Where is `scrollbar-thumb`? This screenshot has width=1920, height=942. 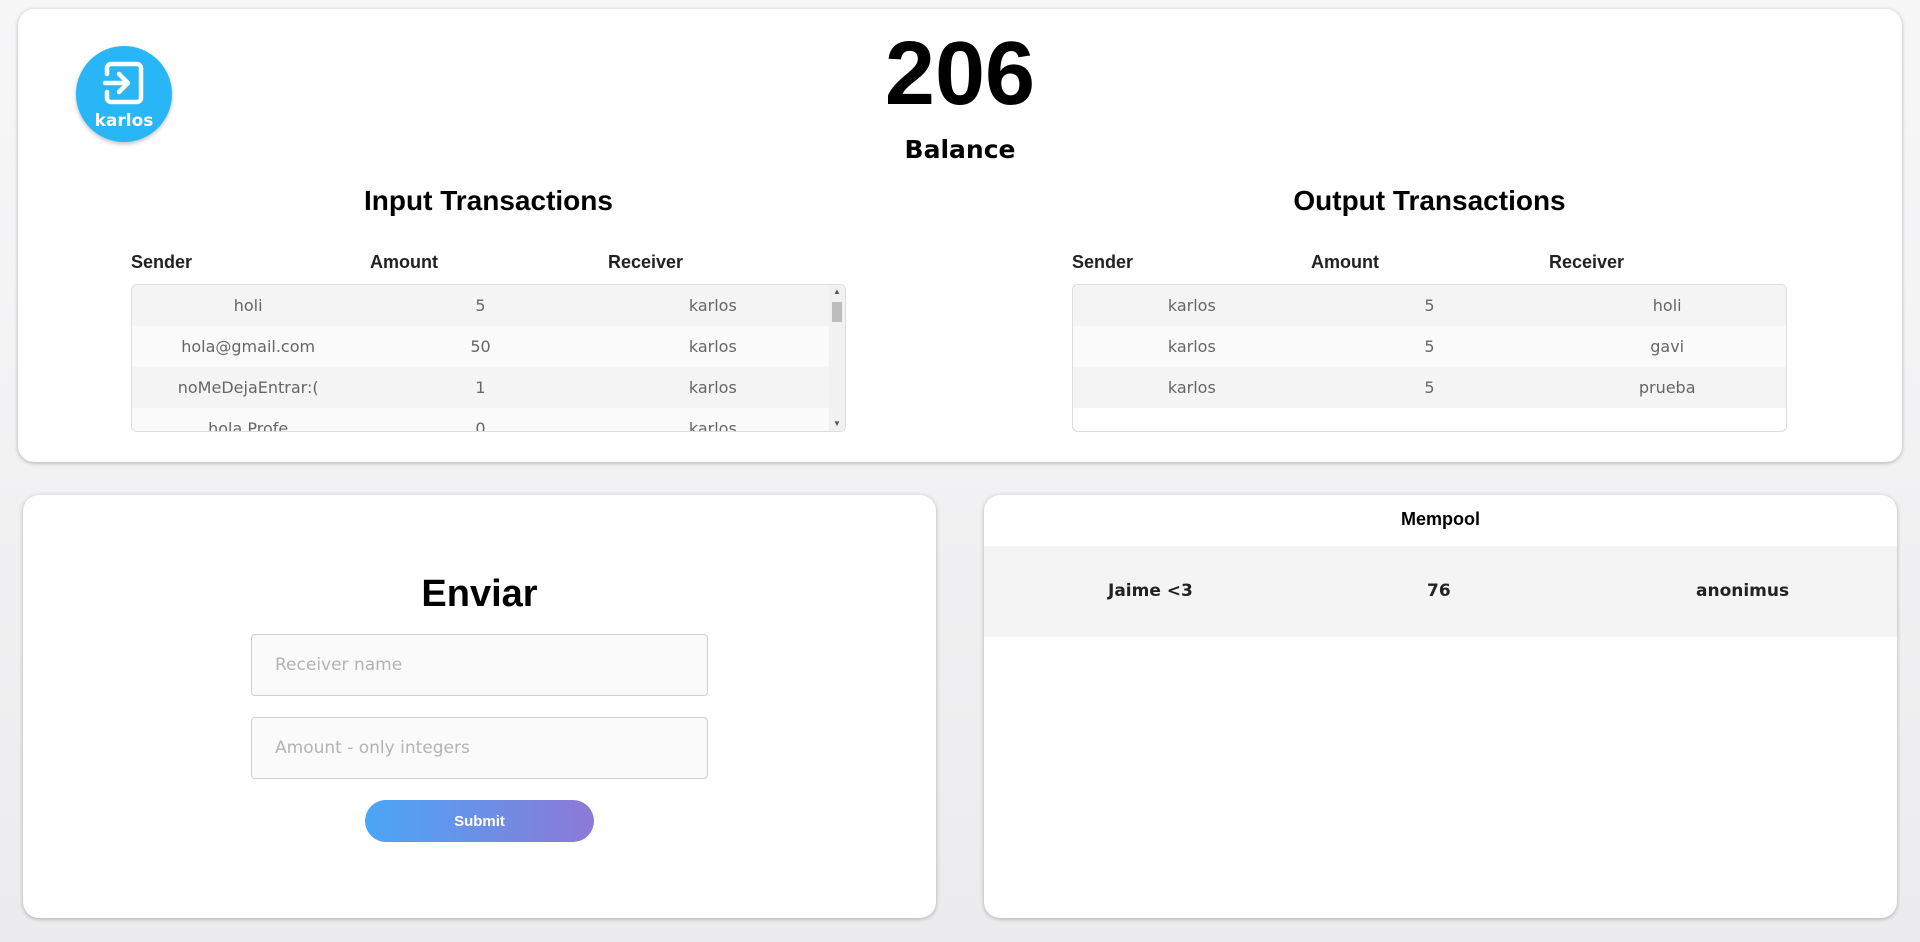 scrollbar-thumb is located at coordinates (837, 312).